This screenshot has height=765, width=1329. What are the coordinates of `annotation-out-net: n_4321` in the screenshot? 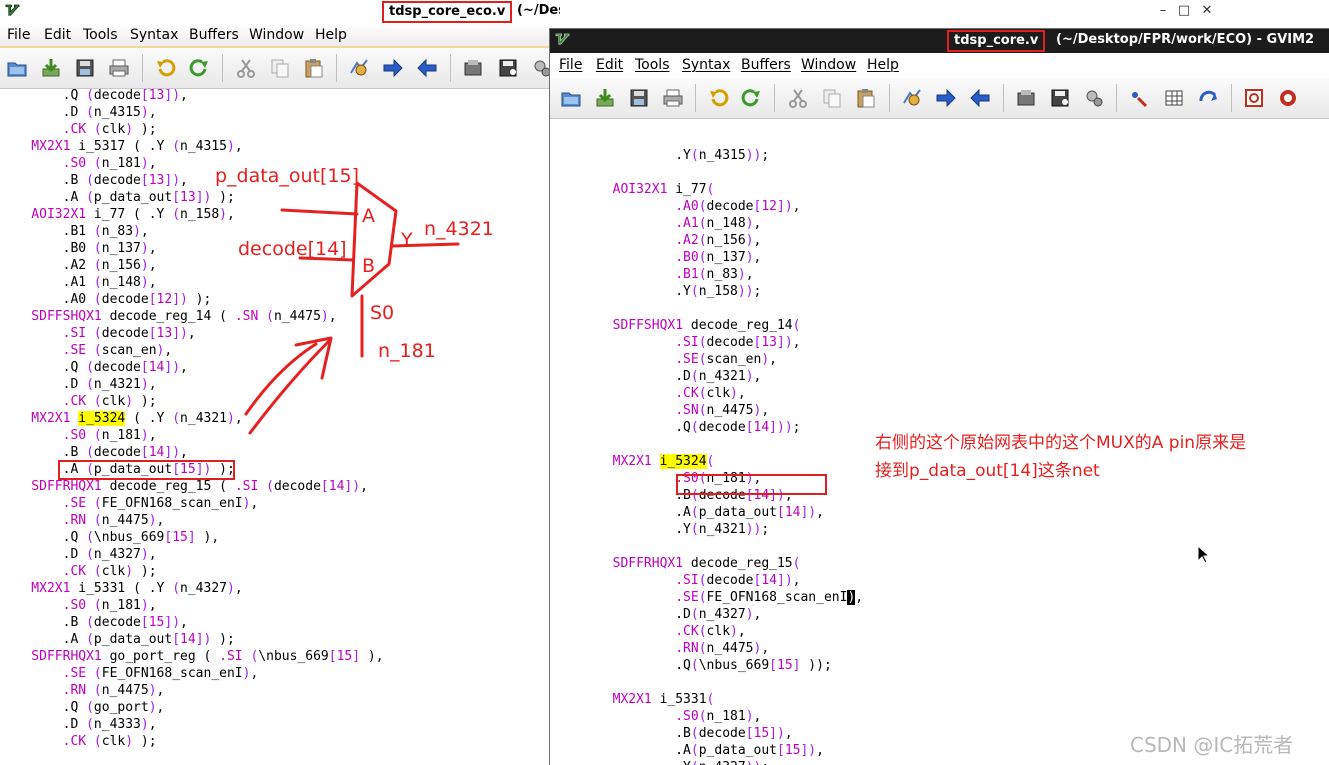 It's located at (459, 229).